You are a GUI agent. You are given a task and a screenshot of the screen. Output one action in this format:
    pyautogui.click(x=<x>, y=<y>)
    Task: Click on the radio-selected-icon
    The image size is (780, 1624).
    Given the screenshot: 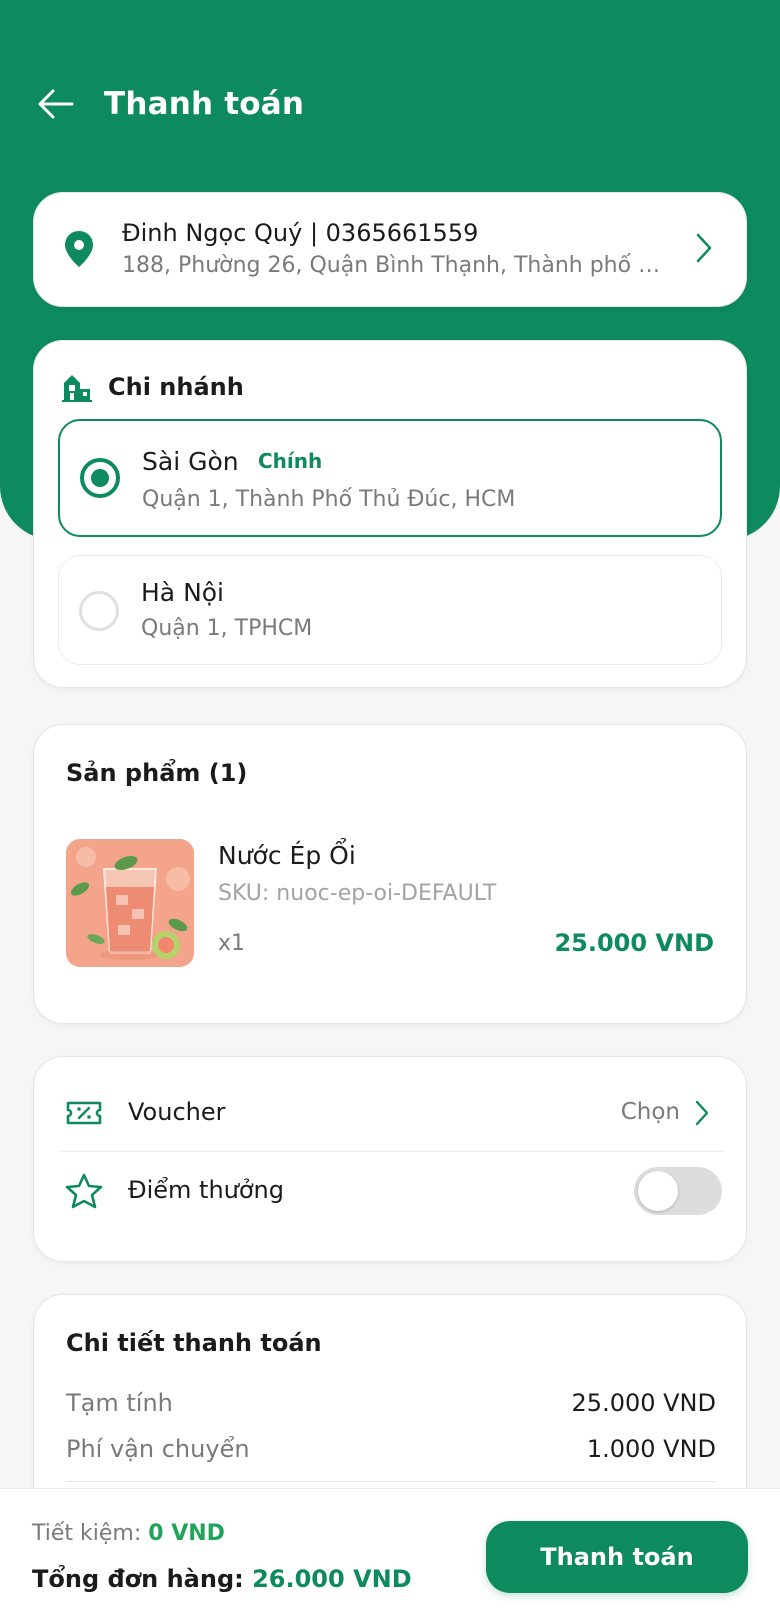 What is the action you would take?
    pyautogui.click(x=100, y=478)
    